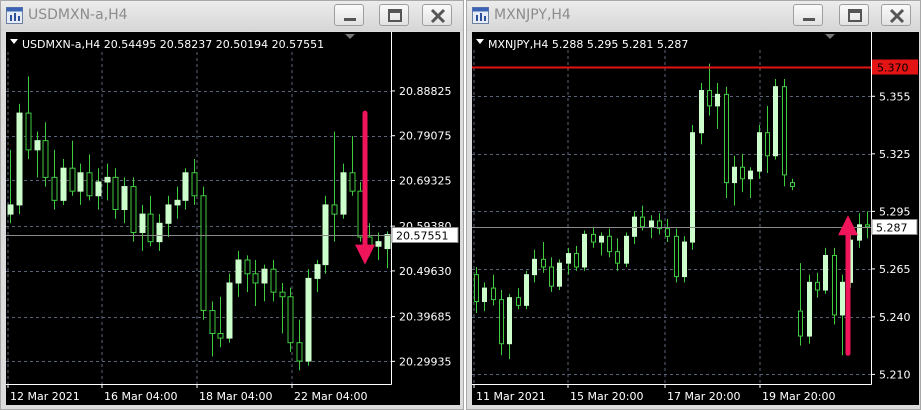 Image resolution: width=921 pixels, height=410 pixels. What do you see at coordinates (895, 211) in the screenshot?
I see `price-tick-label: 5.295` at bounding box center [895, 211].